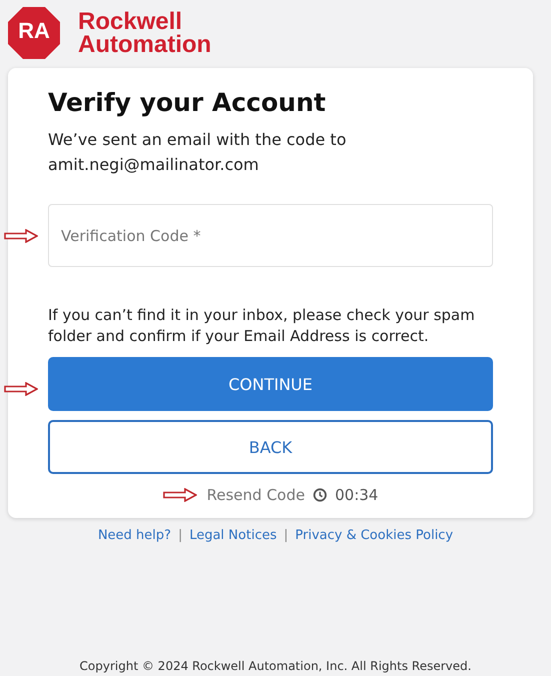  Describe the element at coordinates (319, 495) in the screenshot. I see `clock-icon` at that location.